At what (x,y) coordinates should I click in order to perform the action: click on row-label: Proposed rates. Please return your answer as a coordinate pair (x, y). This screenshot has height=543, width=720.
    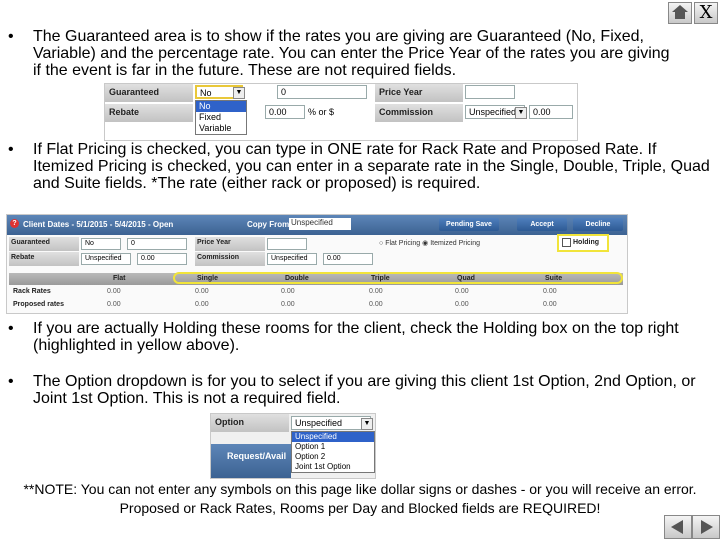
    Looking at the image, I should click on (38, 304).